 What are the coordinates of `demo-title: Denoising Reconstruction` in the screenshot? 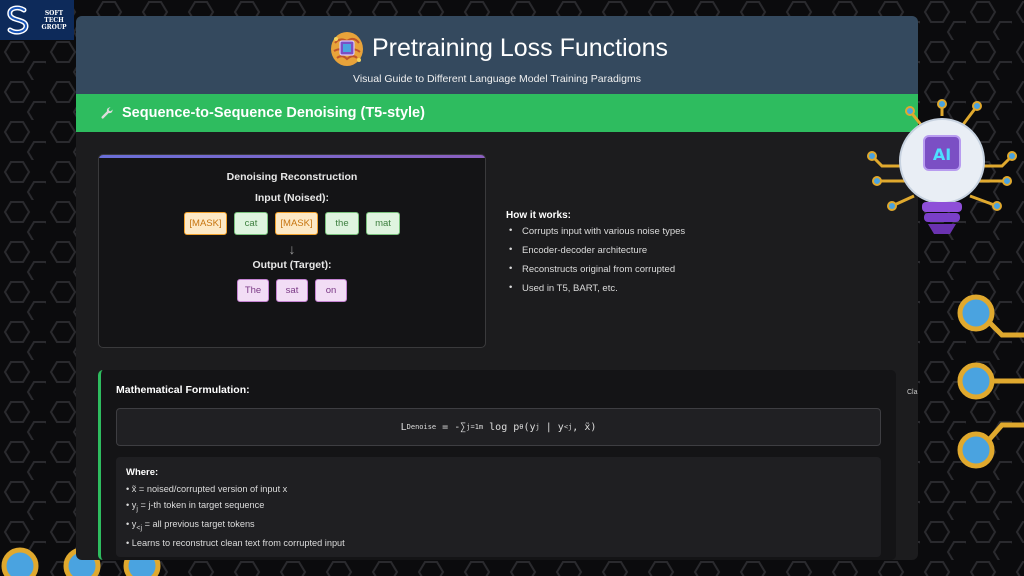 It's located at (292, 177).